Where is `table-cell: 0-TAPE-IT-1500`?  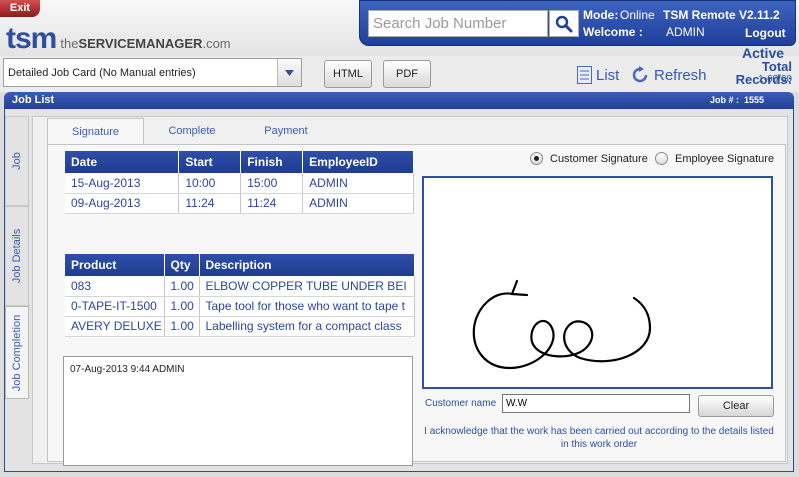 table-cell: 0-TAPE-IT-1500 is located at coordinates (115, 306).